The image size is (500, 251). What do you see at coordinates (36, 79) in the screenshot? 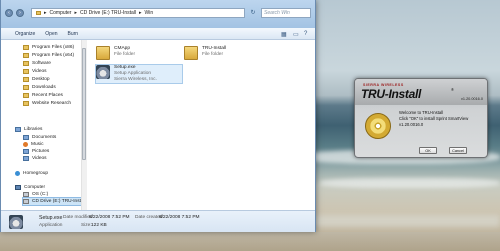
I see `nav-item-desktop: Desktop` at bounding box center [36, 79].